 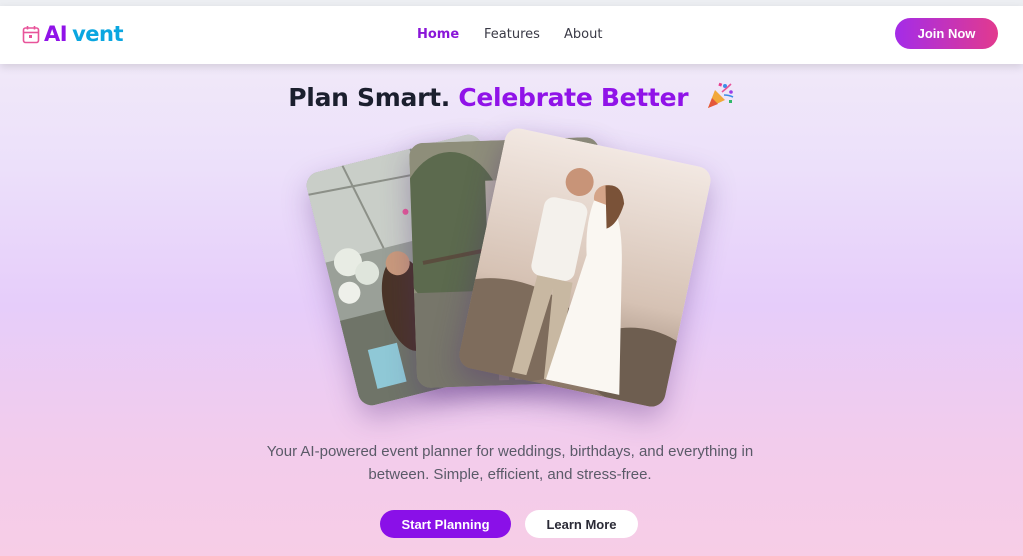 I want to click on learn-more-button: Learn More, so click(x=581, y=524).